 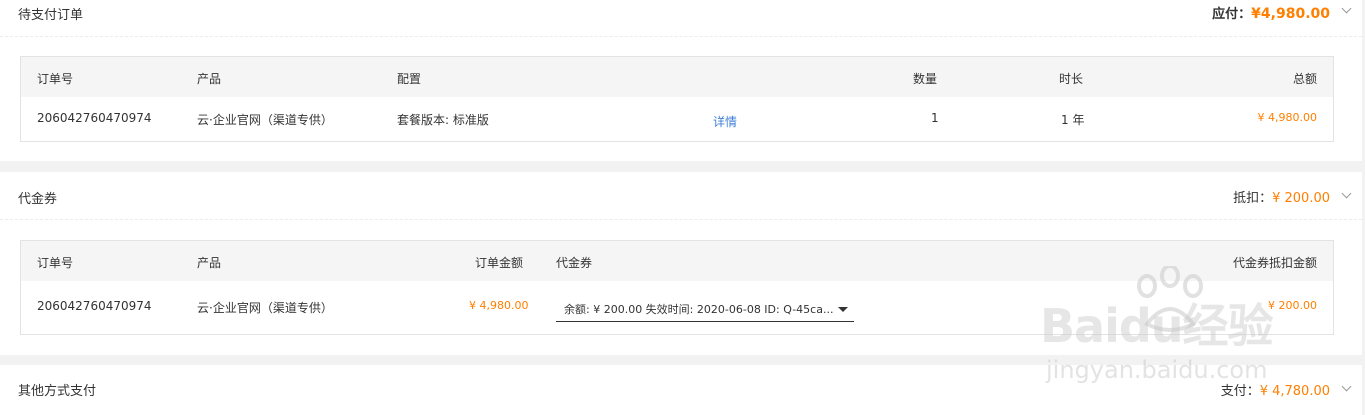 I want to click on other-payment-title: 其他方式支付, so click(x=57, y=391).